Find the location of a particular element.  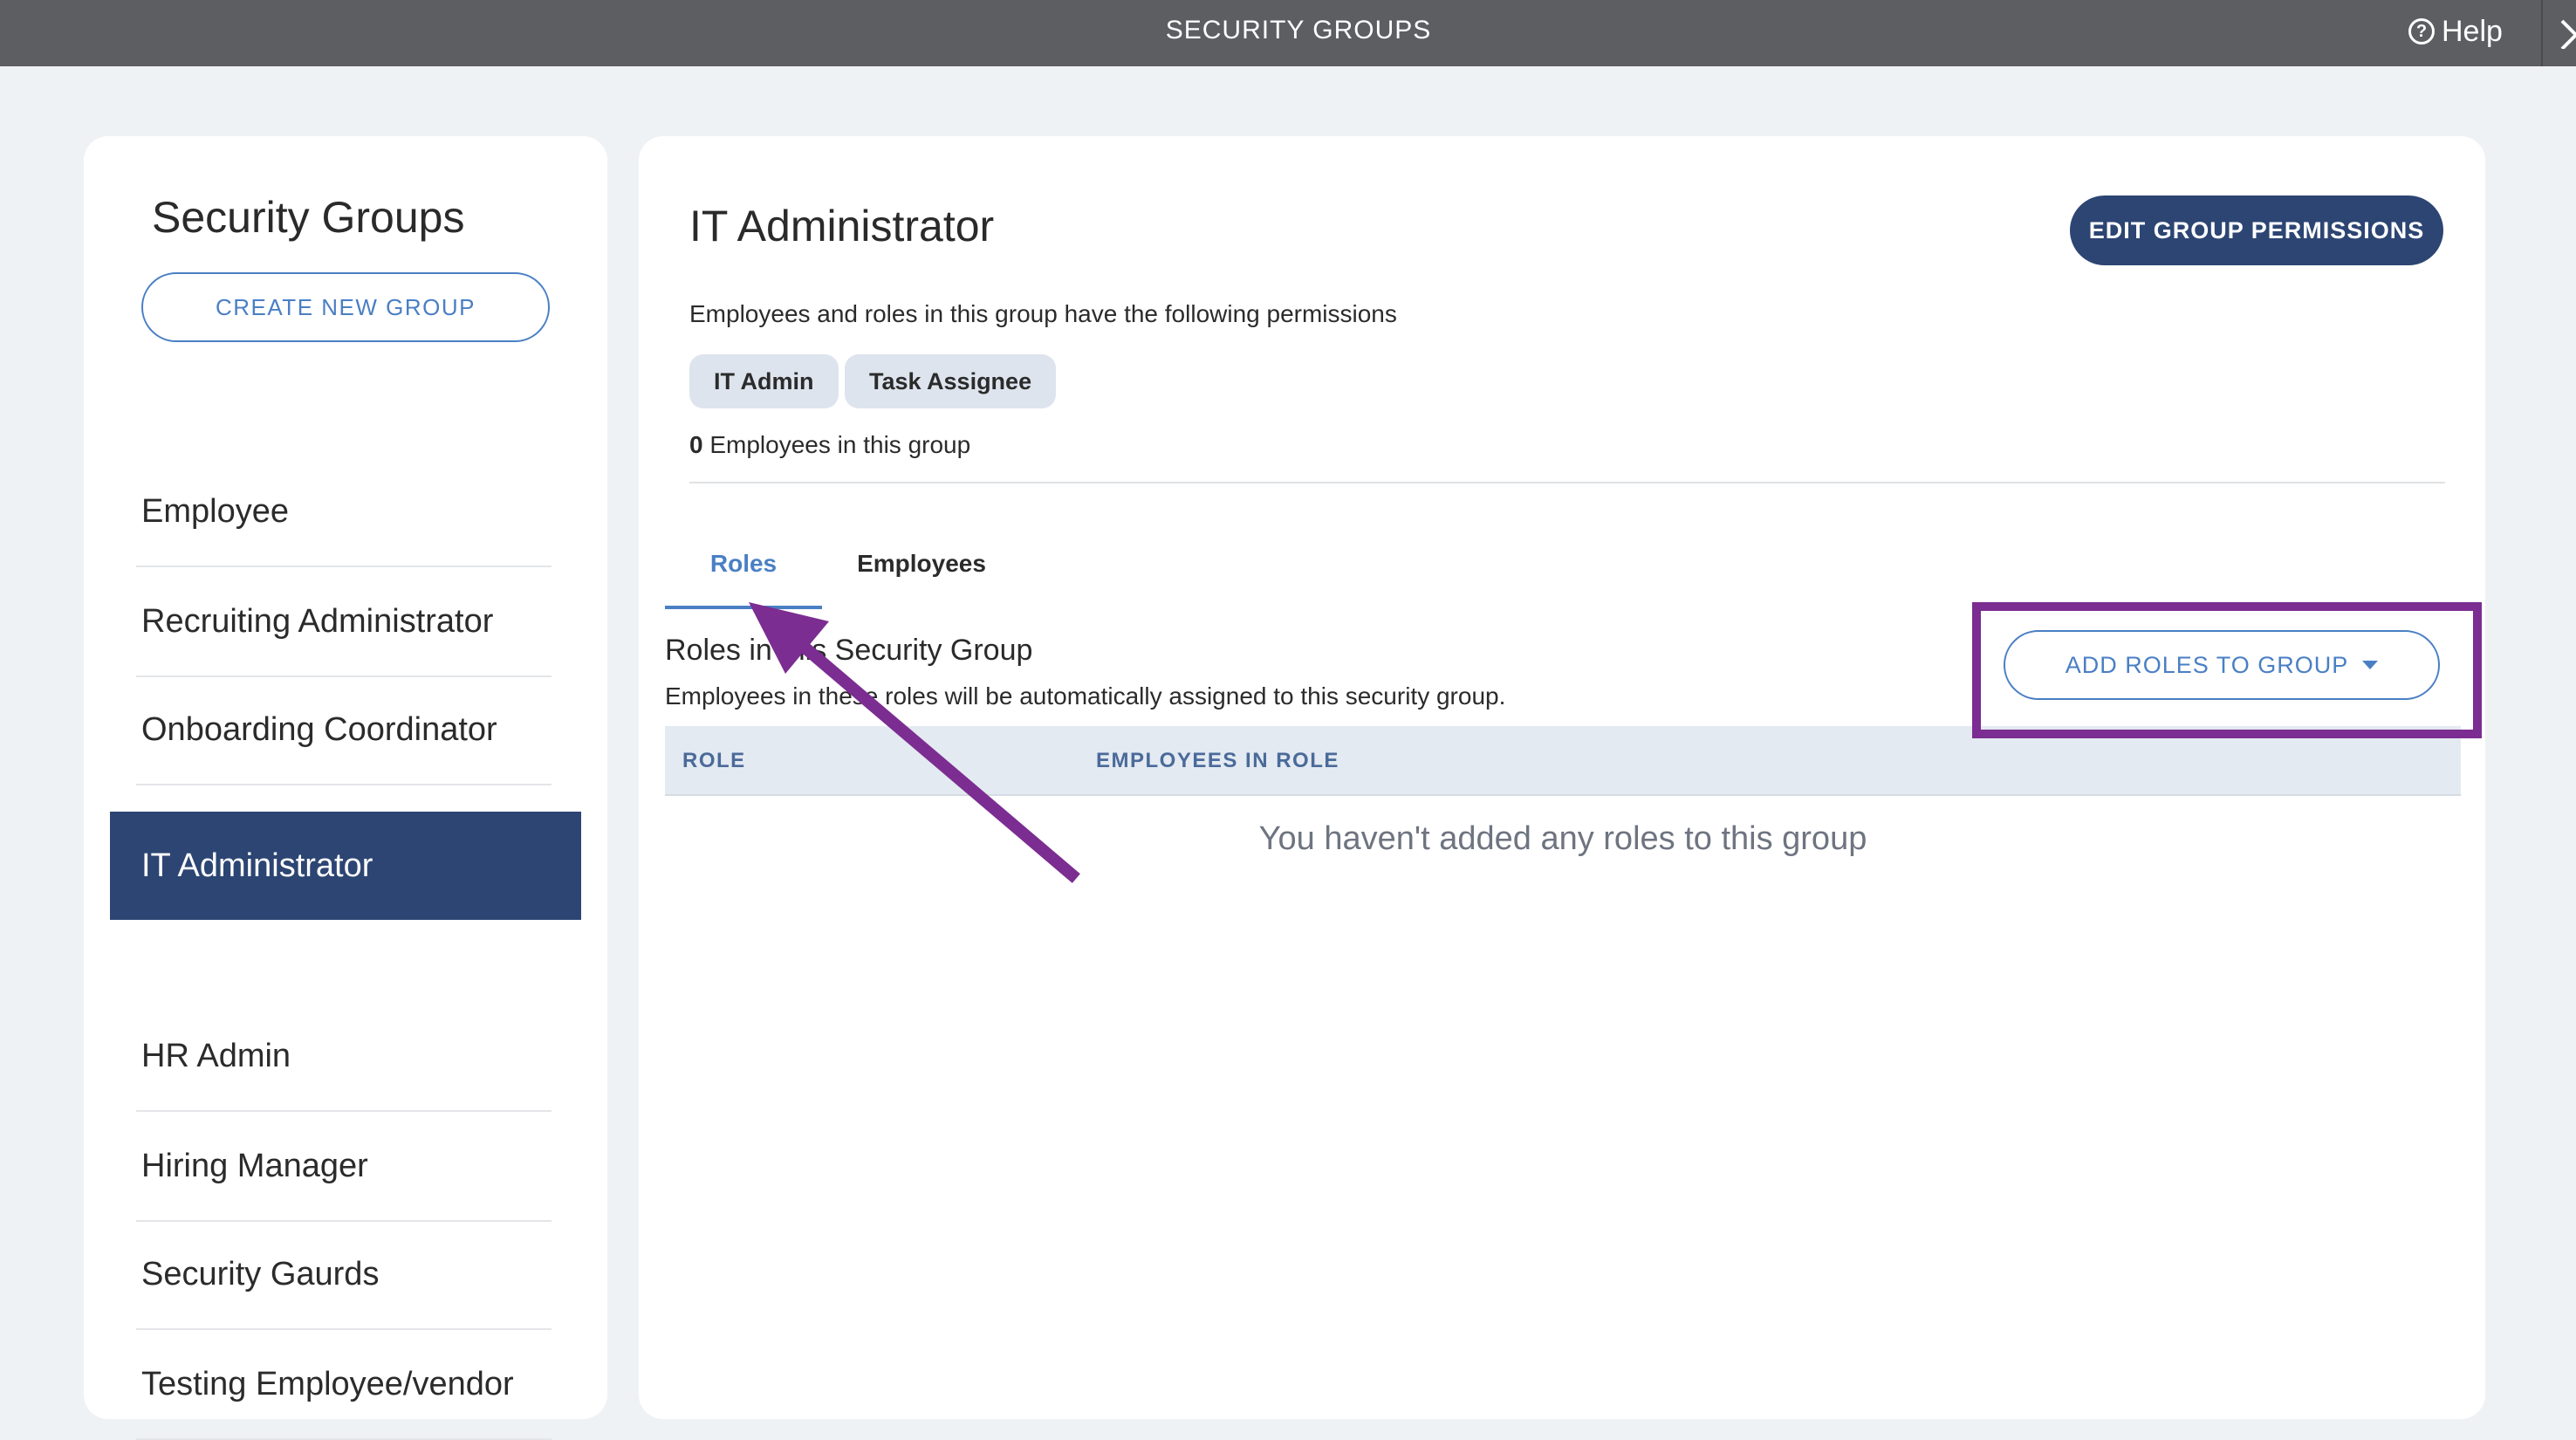

top-bar: SECURITY GROUPS ? Help is located at coordinates (1288, 33).